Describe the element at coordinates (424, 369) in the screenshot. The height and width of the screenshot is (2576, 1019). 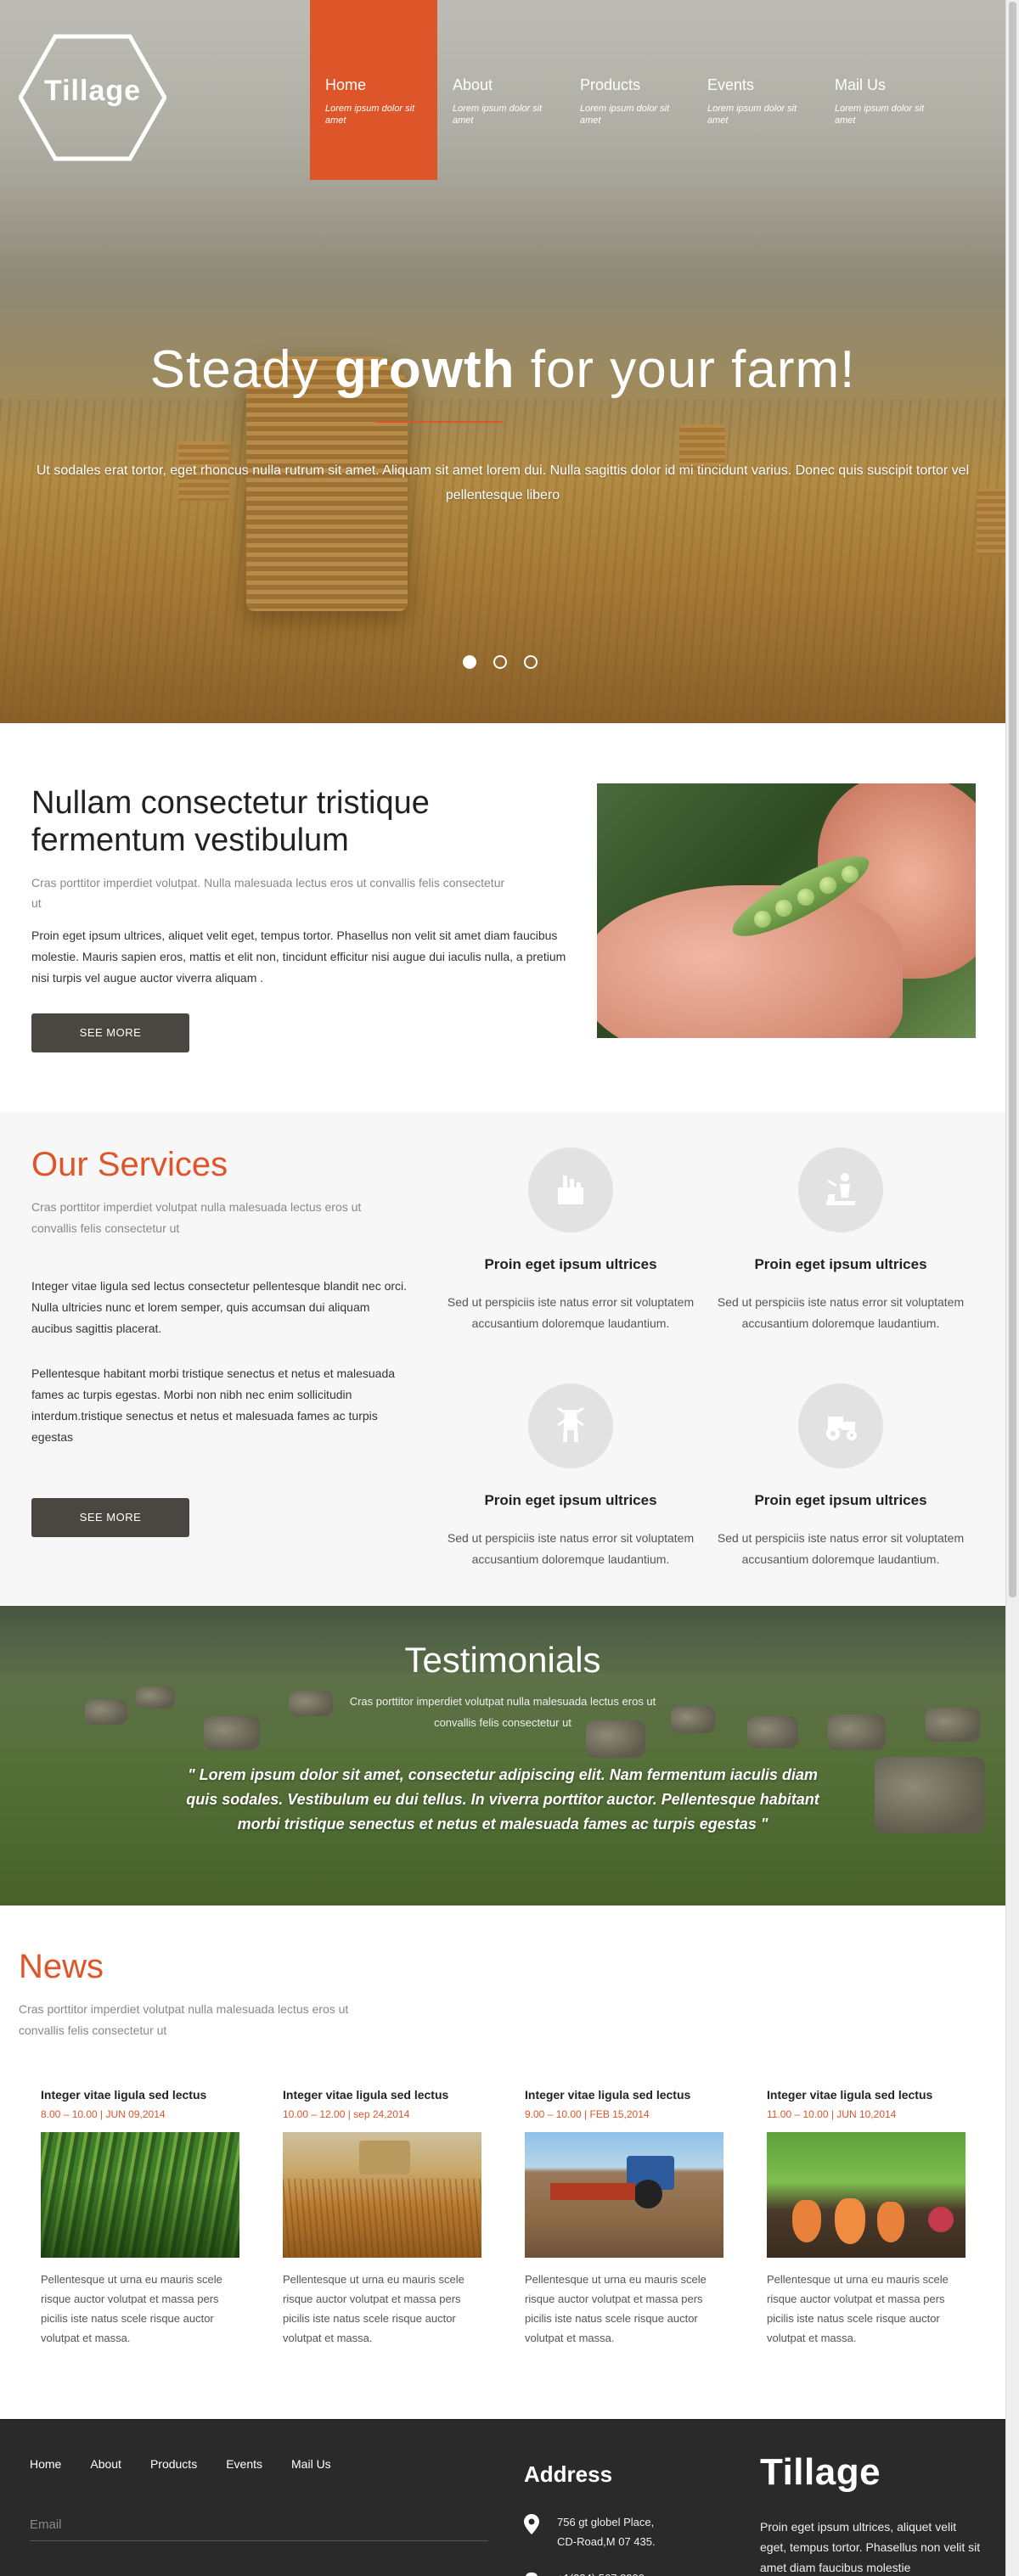
I see `hero-title-bold: growth` at that location.